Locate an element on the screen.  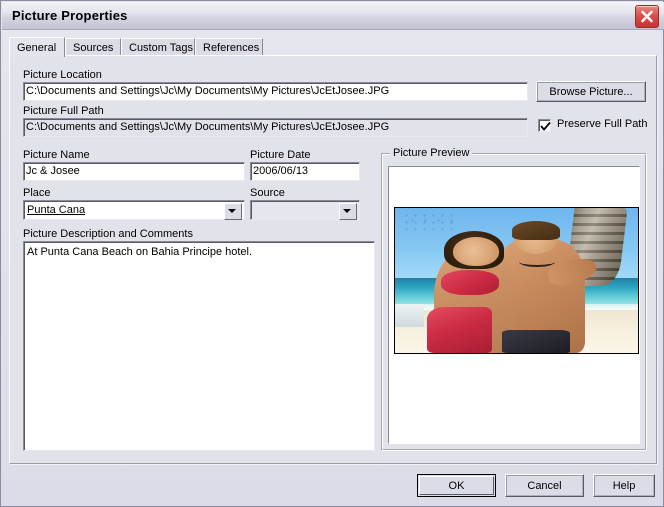
tab-custom-tags: Custom Tags is located at coordinates (158, 47).